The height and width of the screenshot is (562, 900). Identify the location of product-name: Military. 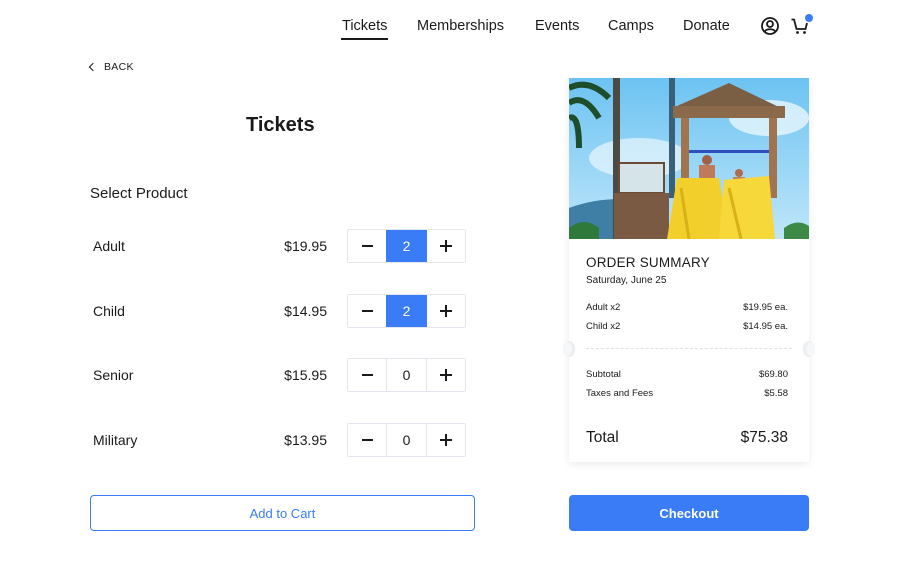
(115, 440).